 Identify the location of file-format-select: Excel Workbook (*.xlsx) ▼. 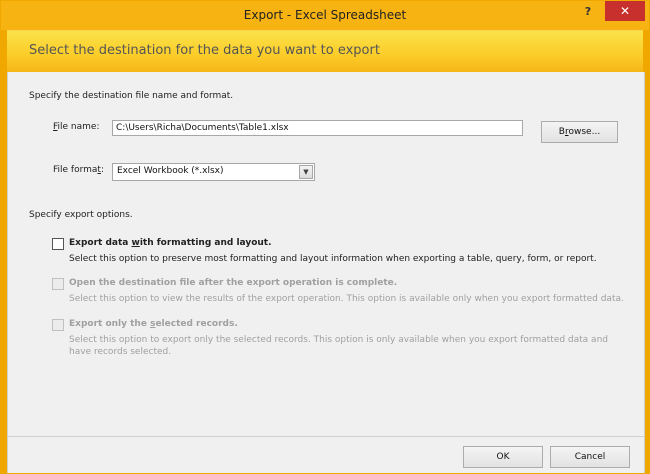
(213, 172).